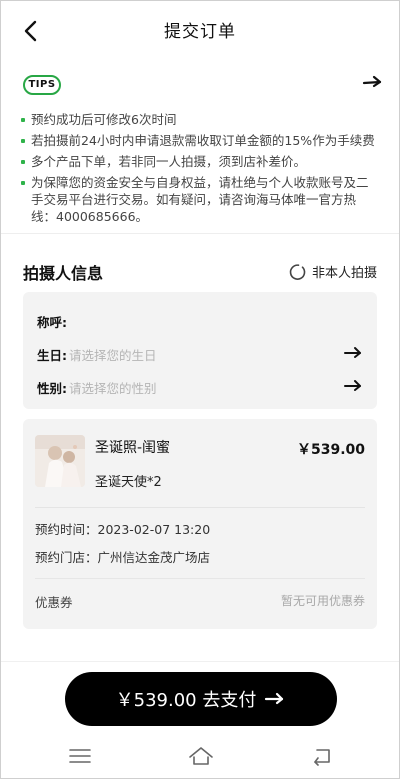 This screenshot has height=779, width=400. Describe the element at coordinates (200, 599) in the screenshot. I see `coupon-row: 优惠券 暂无可用优惠券` at that location.